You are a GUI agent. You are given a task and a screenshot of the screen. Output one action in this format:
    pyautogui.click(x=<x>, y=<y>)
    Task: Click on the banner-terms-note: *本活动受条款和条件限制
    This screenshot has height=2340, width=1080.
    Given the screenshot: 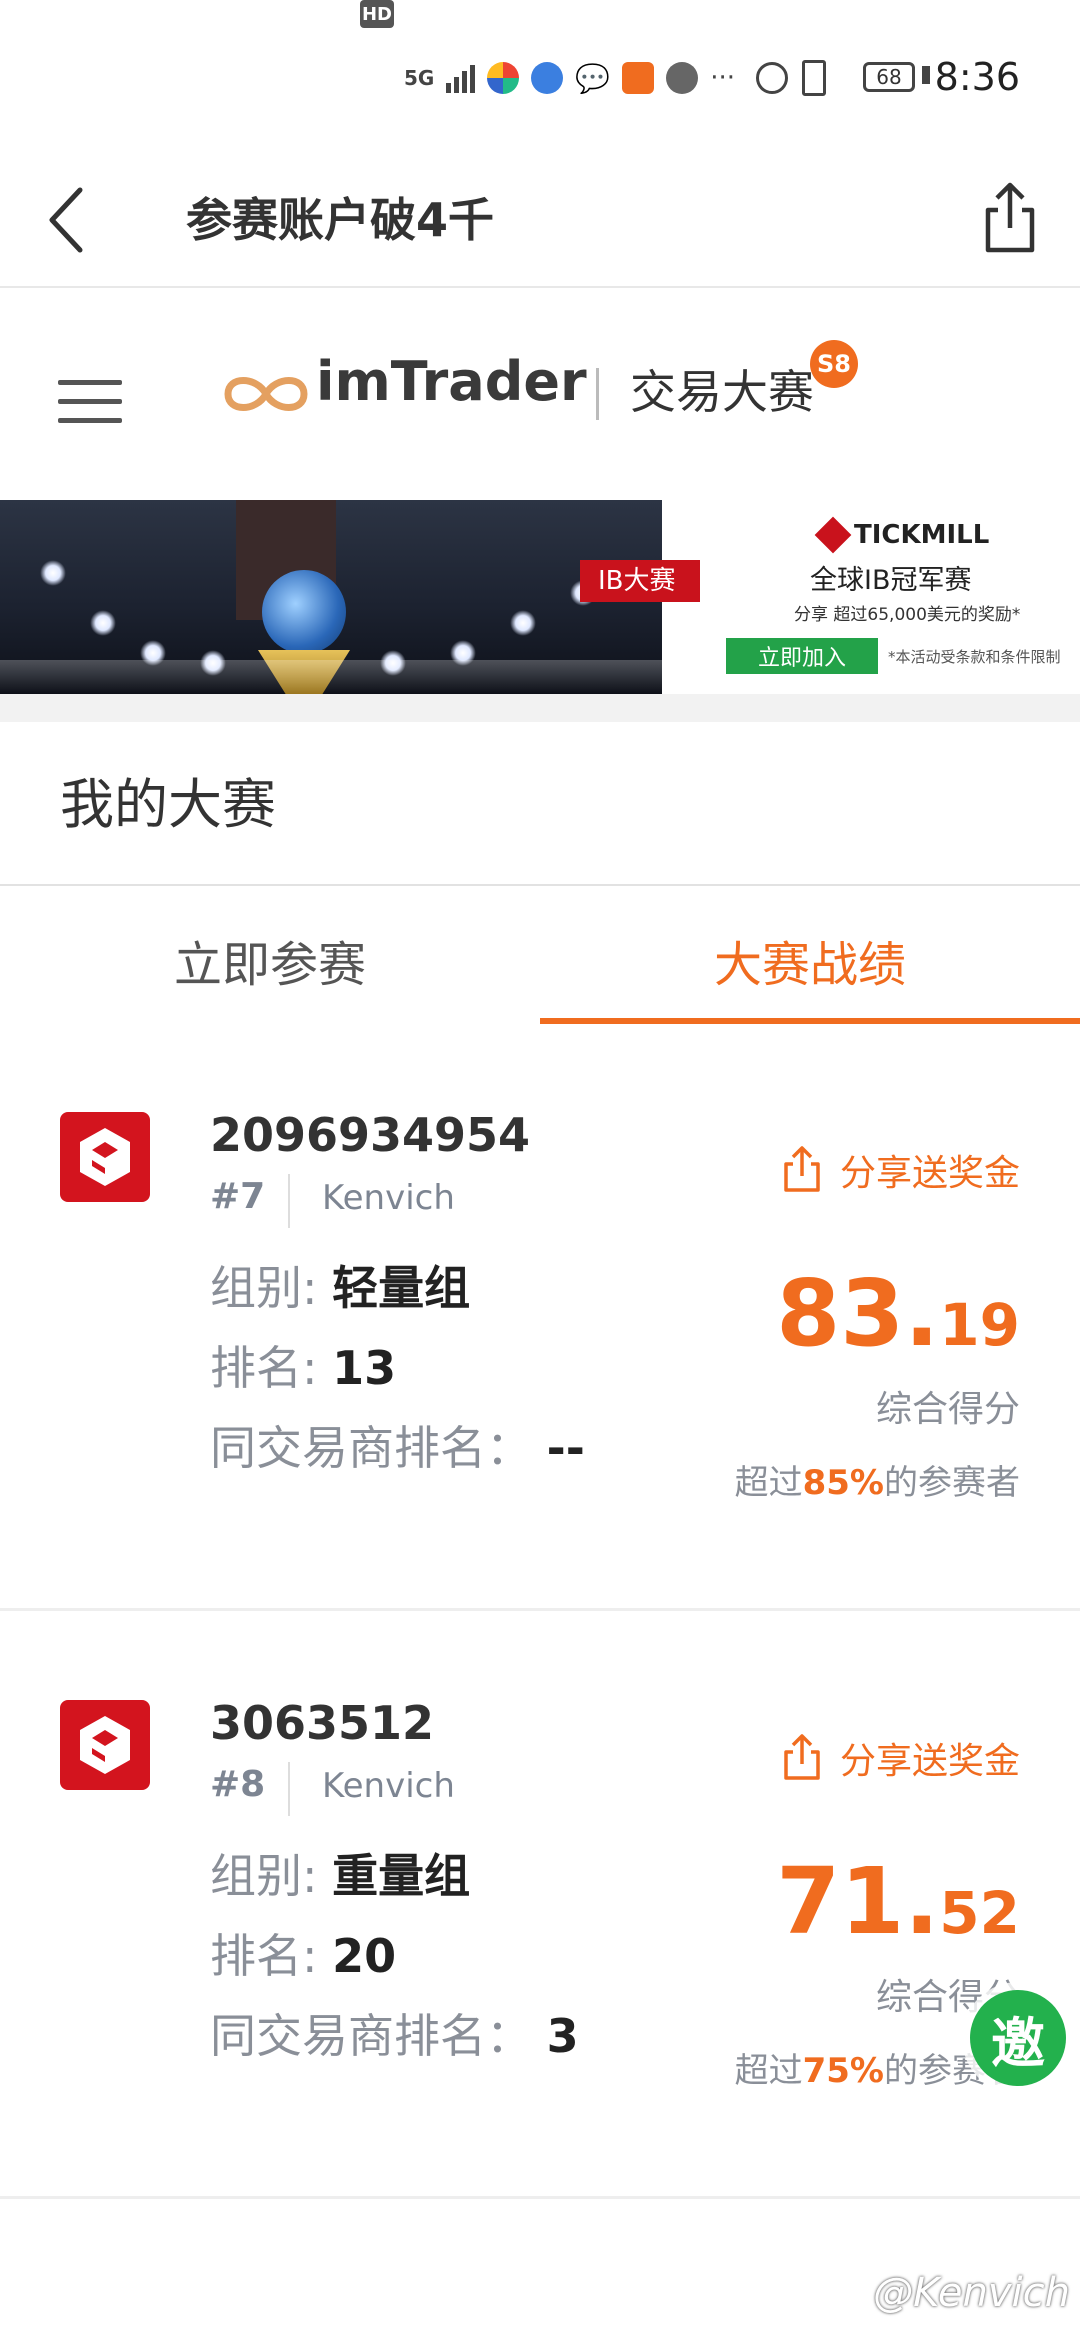 What is the action you would take?
    pyautogui.click(x=974, y=657)
    